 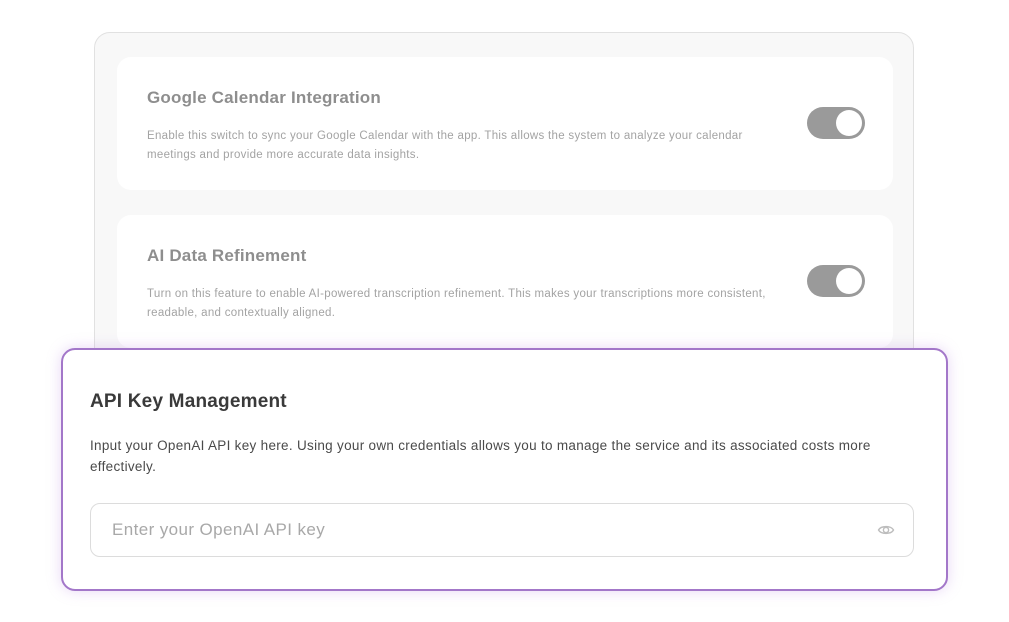 I want to click on eye-icon, so click(x=886, y=530).